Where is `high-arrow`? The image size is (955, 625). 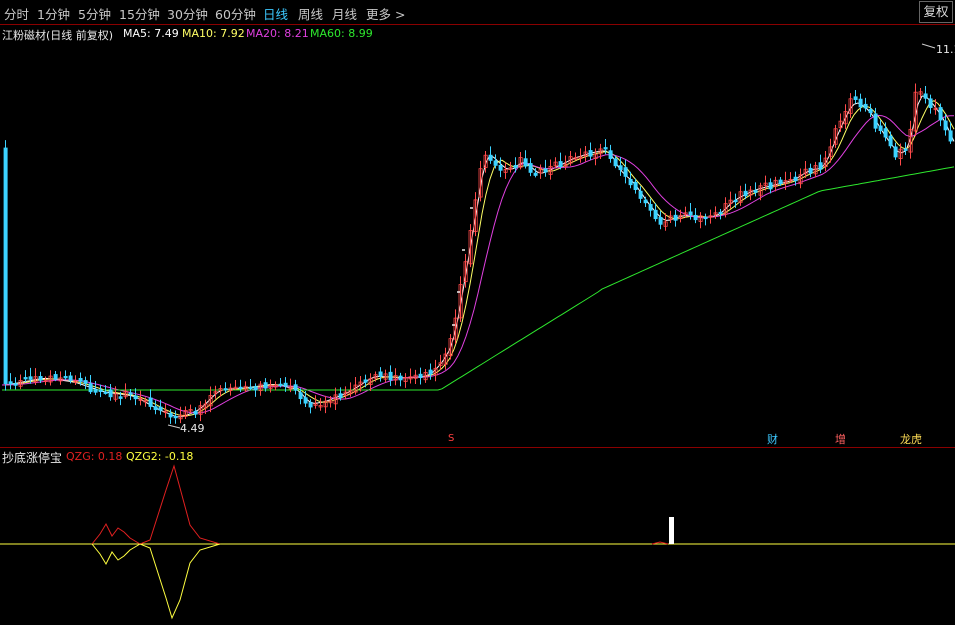 high-arrow is located at coordinates (928, 46).